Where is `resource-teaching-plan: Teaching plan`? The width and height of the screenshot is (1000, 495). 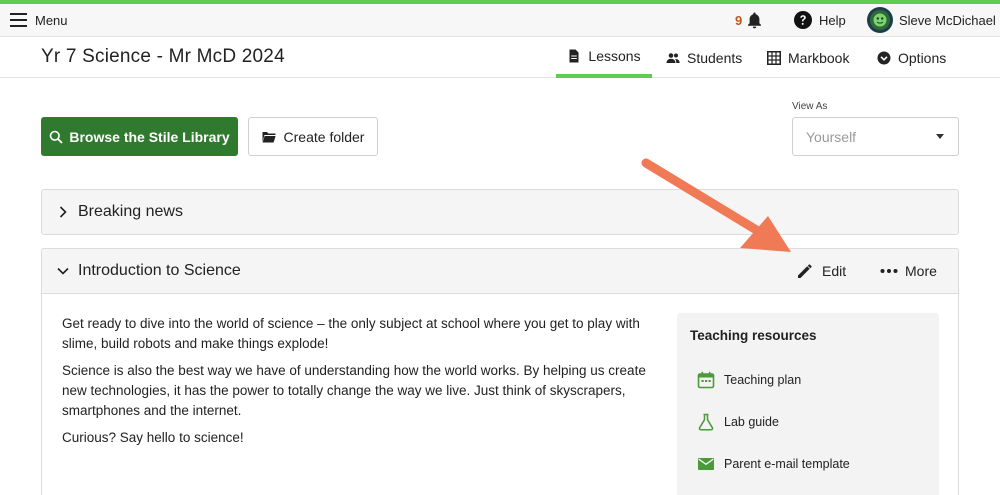
resource-teaching-plan: Teaching plan is located at coordinates (749, 380).